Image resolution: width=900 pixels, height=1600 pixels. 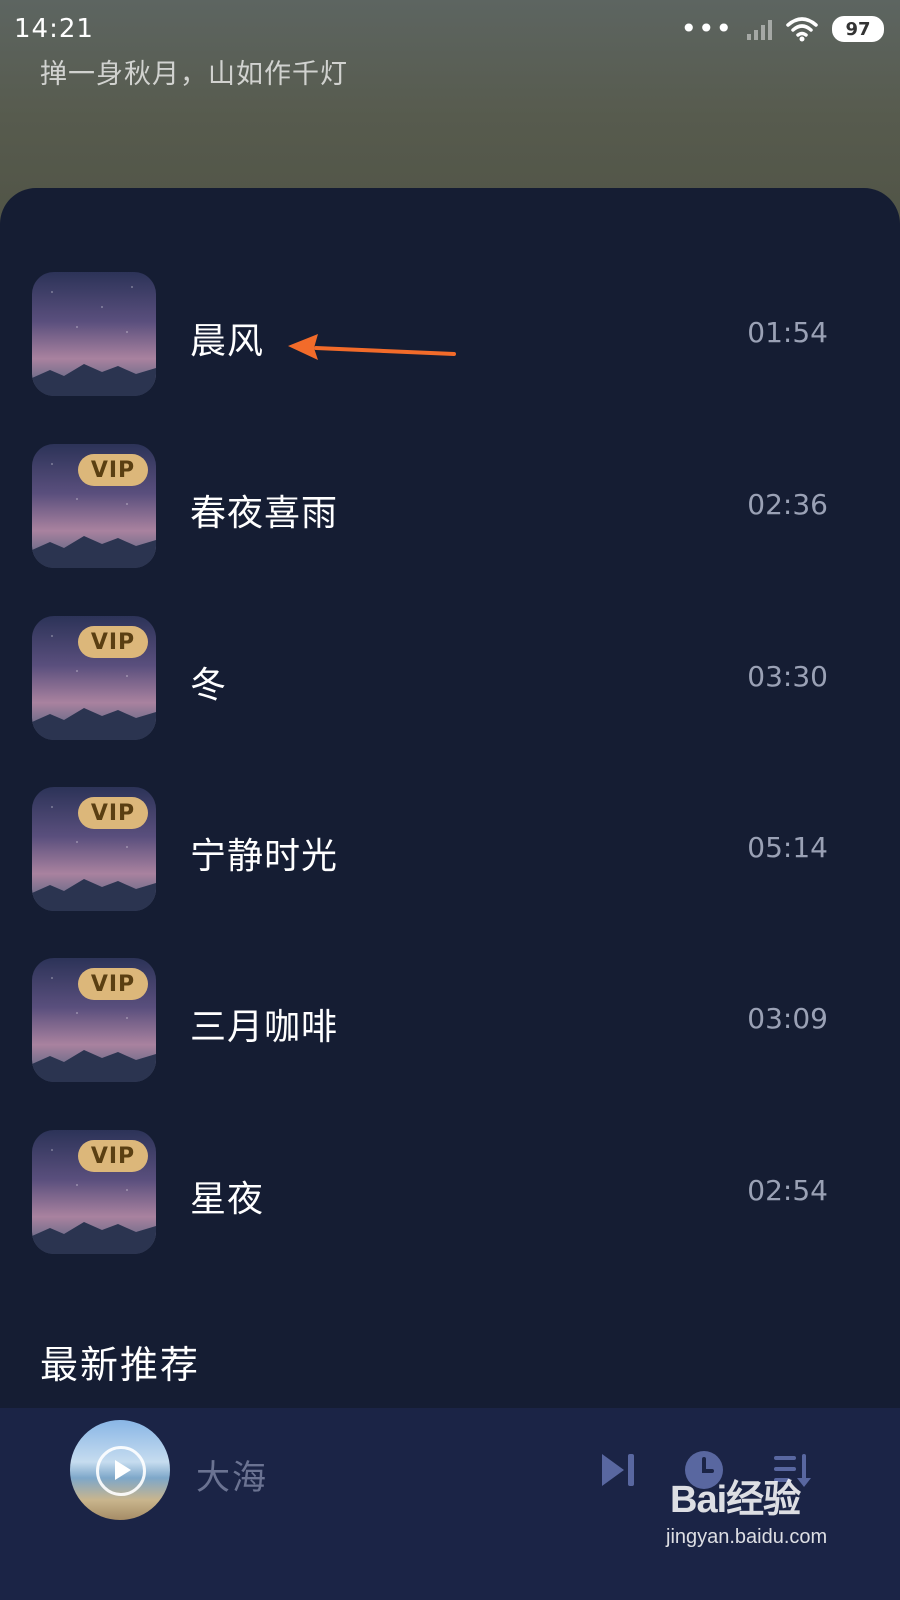 What do you see at coordinates (747, 1537) in the screenshot?
I see `watermark-url: jingyan.baidu.com` at bounding box center [747, 1537].